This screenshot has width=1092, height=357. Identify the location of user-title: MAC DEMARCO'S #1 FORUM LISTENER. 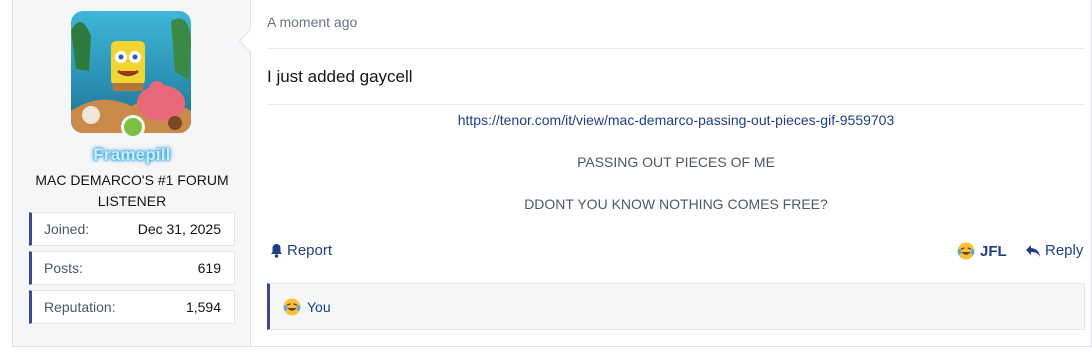
(132, 190).